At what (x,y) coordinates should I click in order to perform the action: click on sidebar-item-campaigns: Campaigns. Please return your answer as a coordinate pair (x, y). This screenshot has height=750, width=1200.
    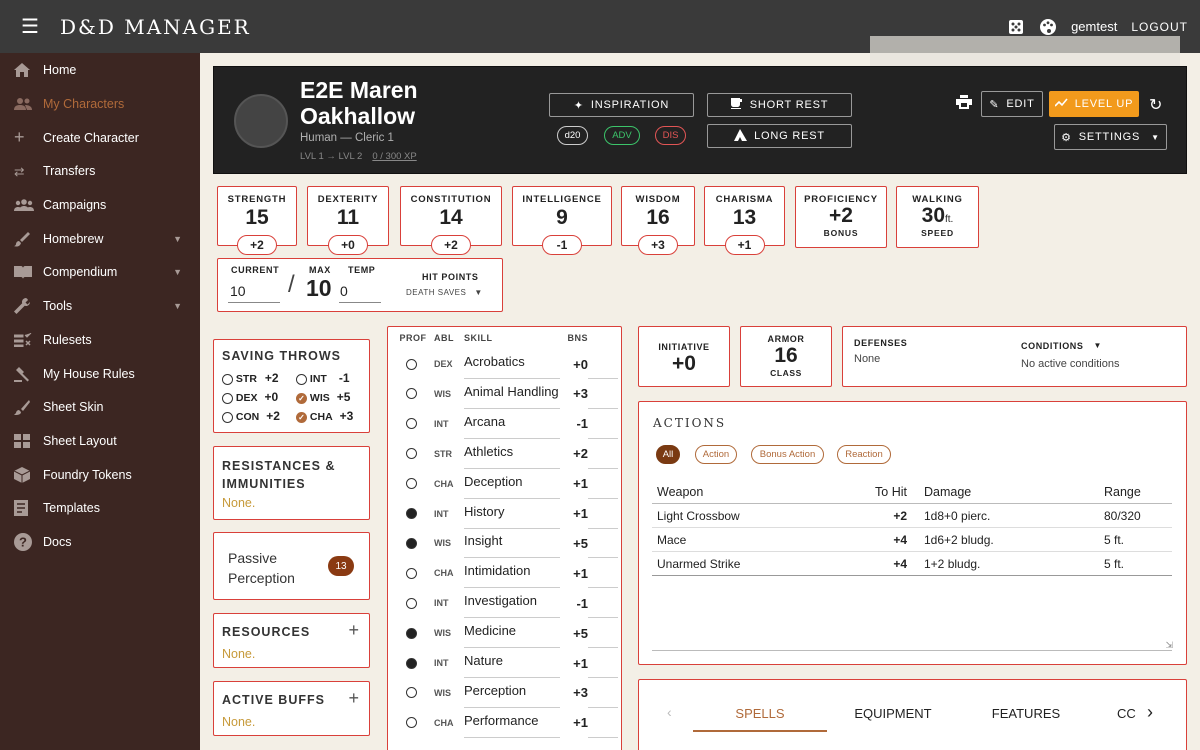
    Looking at the image, I should click on (100, 205).